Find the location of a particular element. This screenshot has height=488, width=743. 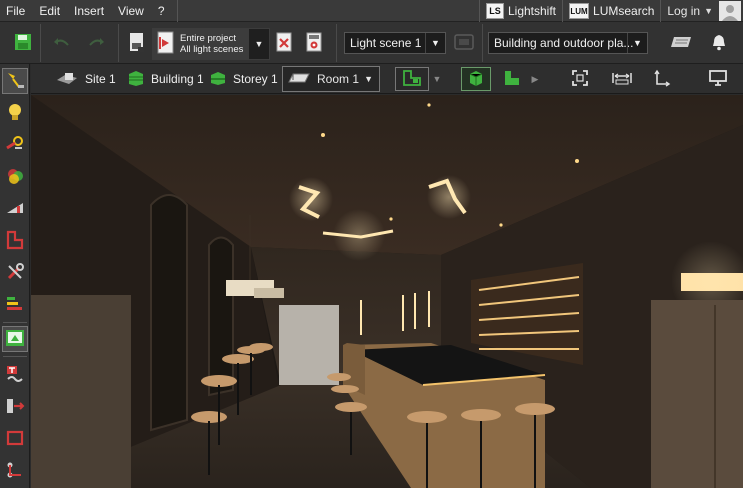

cube-icon is located at coordinates (476, 79).